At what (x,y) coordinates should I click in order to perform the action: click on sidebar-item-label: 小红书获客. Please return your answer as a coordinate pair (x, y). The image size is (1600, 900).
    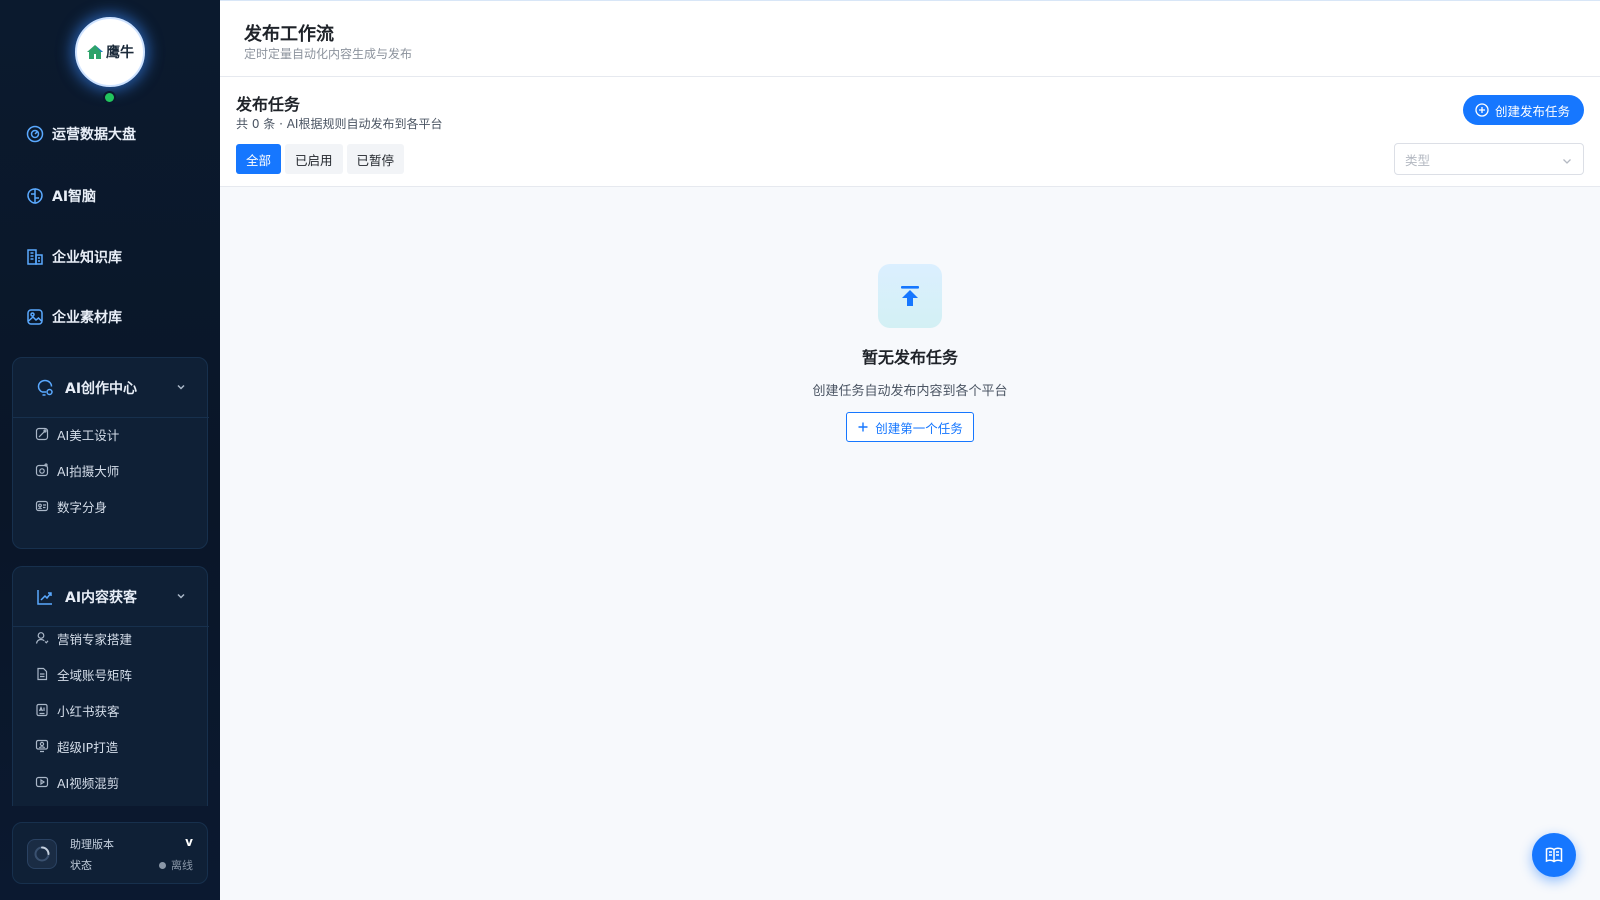
    Looking at the image, I should click on (88, 711).